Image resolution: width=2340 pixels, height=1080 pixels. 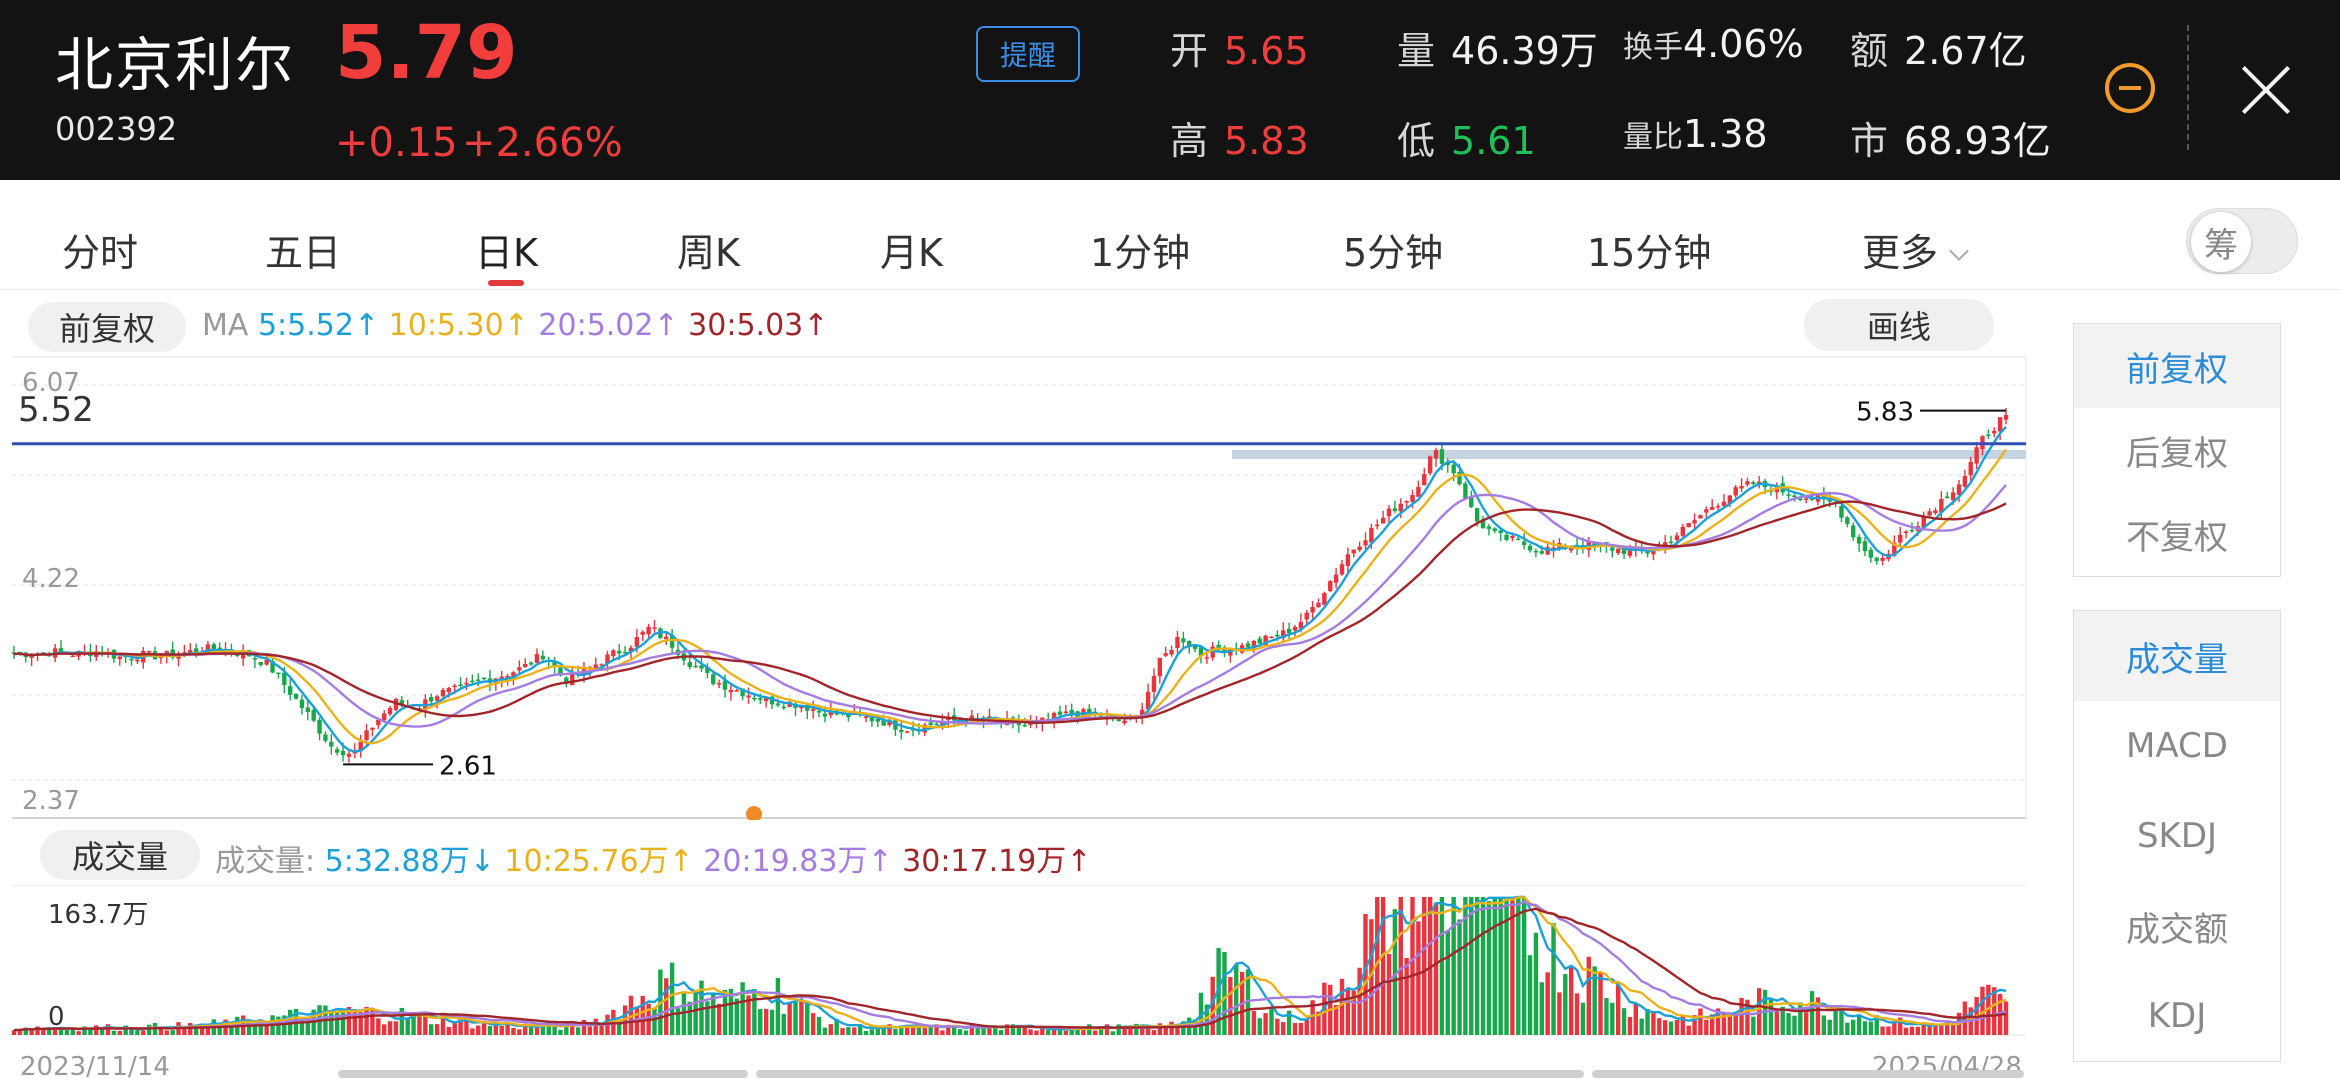 I want to click on tab-weekly-k: 周K, so click(x=708, y=249).